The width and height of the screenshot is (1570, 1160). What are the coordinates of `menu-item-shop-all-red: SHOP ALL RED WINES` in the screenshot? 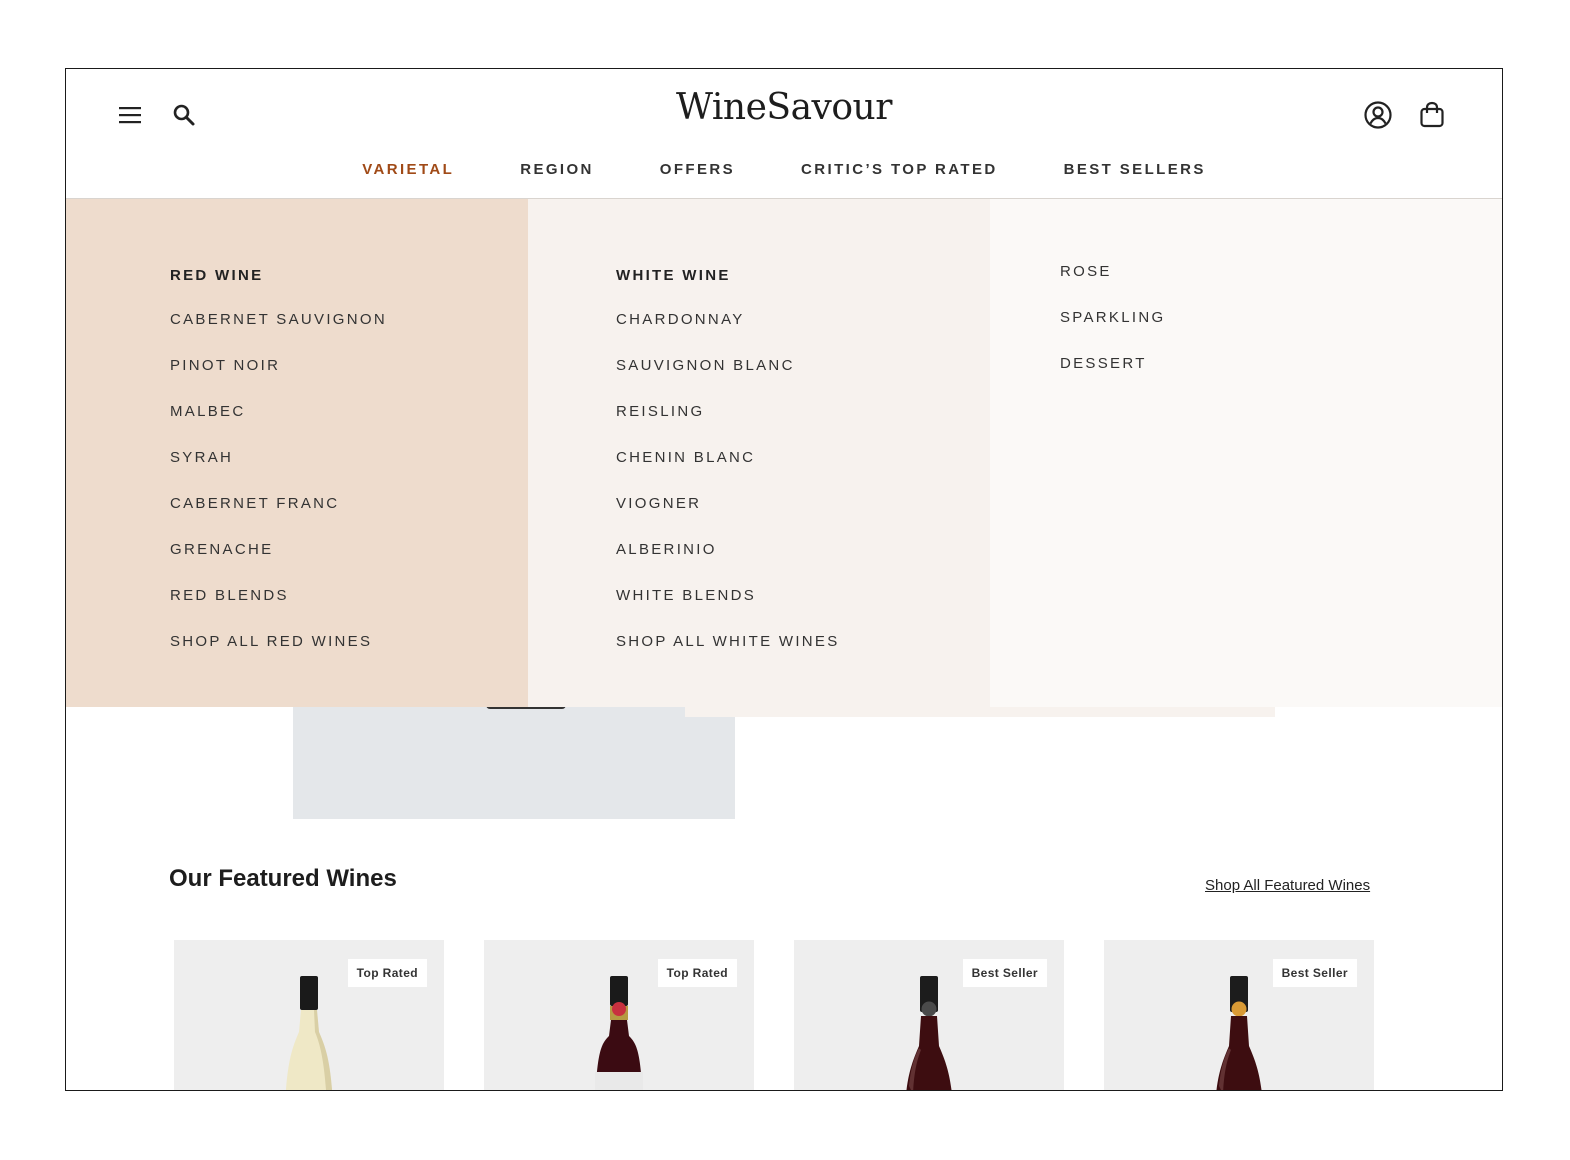 It's located at (278, 654).